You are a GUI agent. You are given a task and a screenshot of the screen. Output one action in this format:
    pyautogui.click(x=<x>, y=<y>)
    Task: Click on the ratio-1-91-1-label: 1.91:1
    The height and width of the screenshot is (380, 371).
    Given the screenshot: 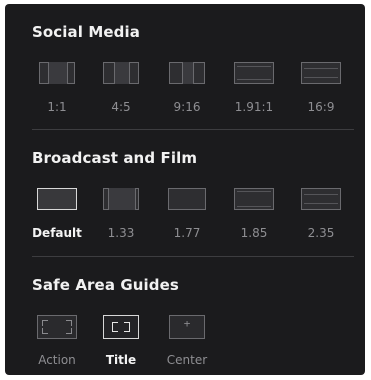 What is the action you would take?
    pyautogui.click(x=254, y=107)
    